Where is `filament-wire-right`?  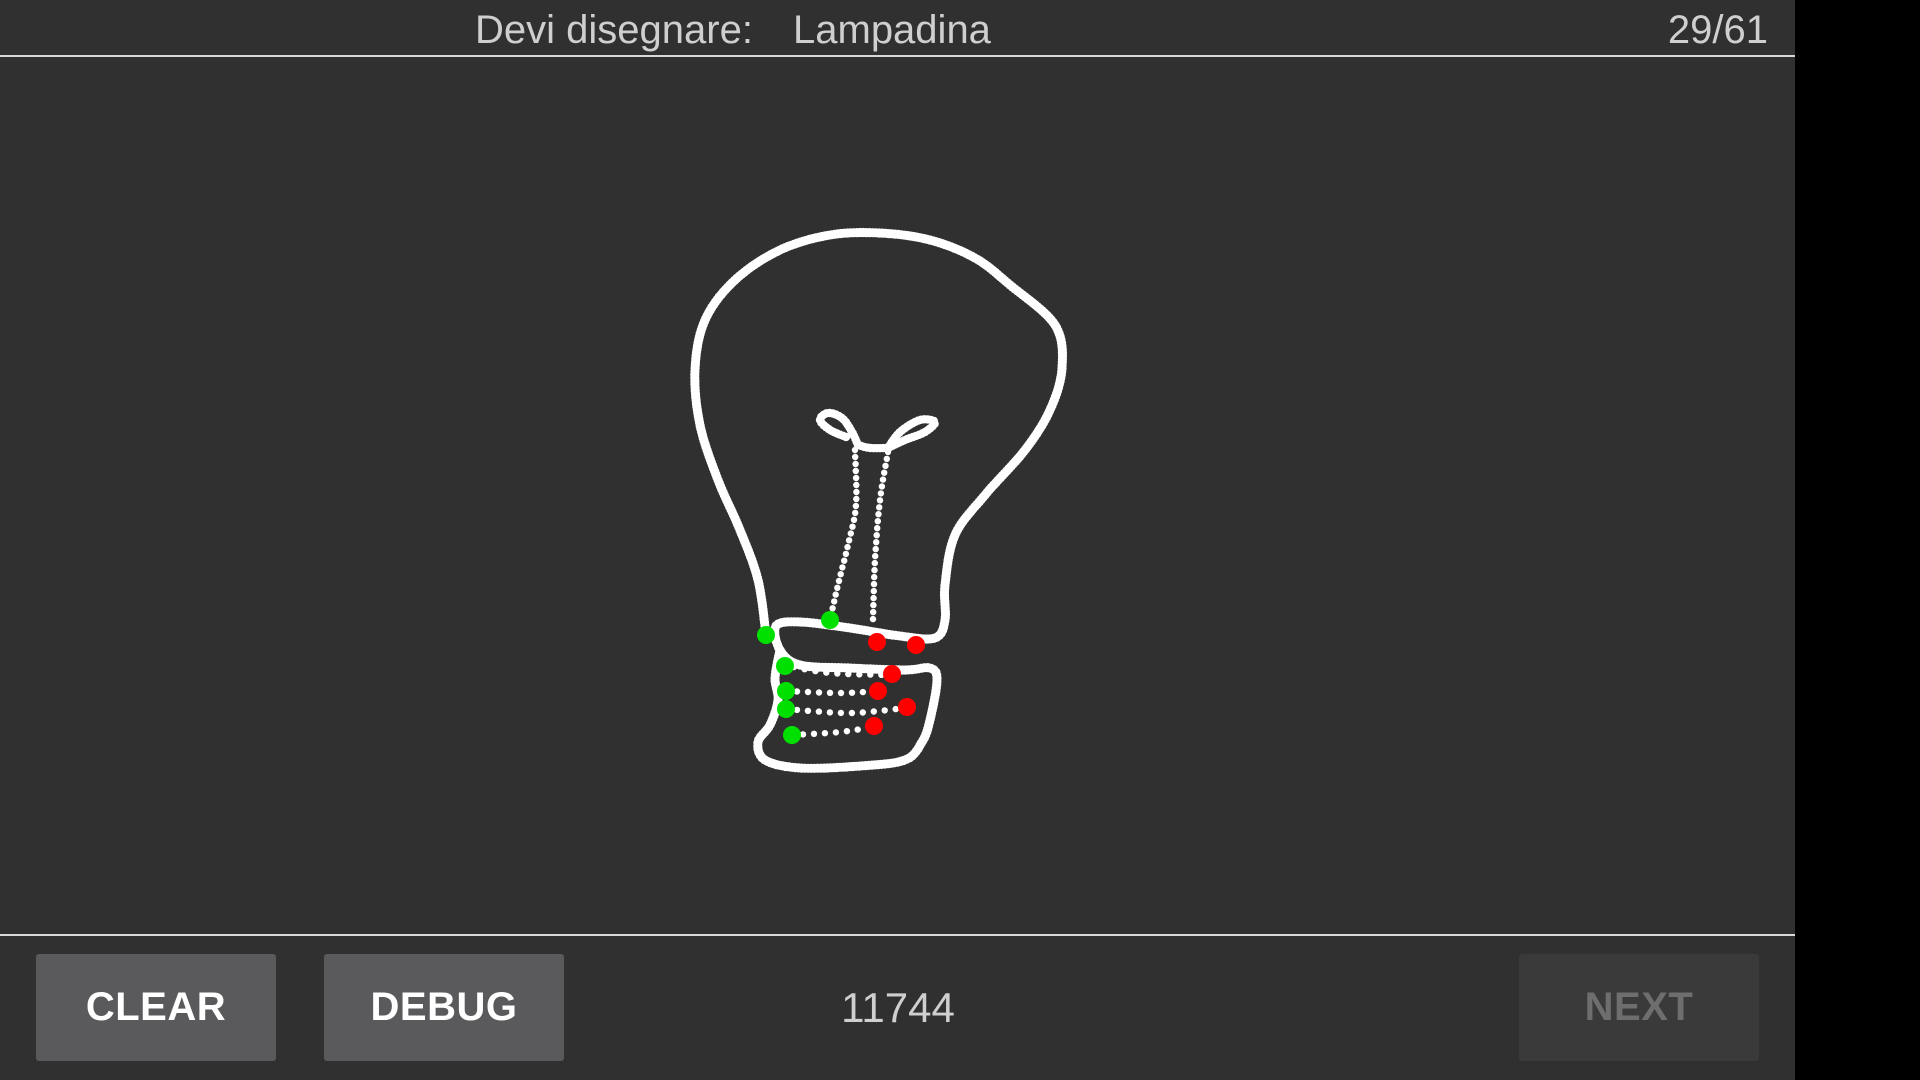
filament-wire-right is located at coordinates (880, 535).